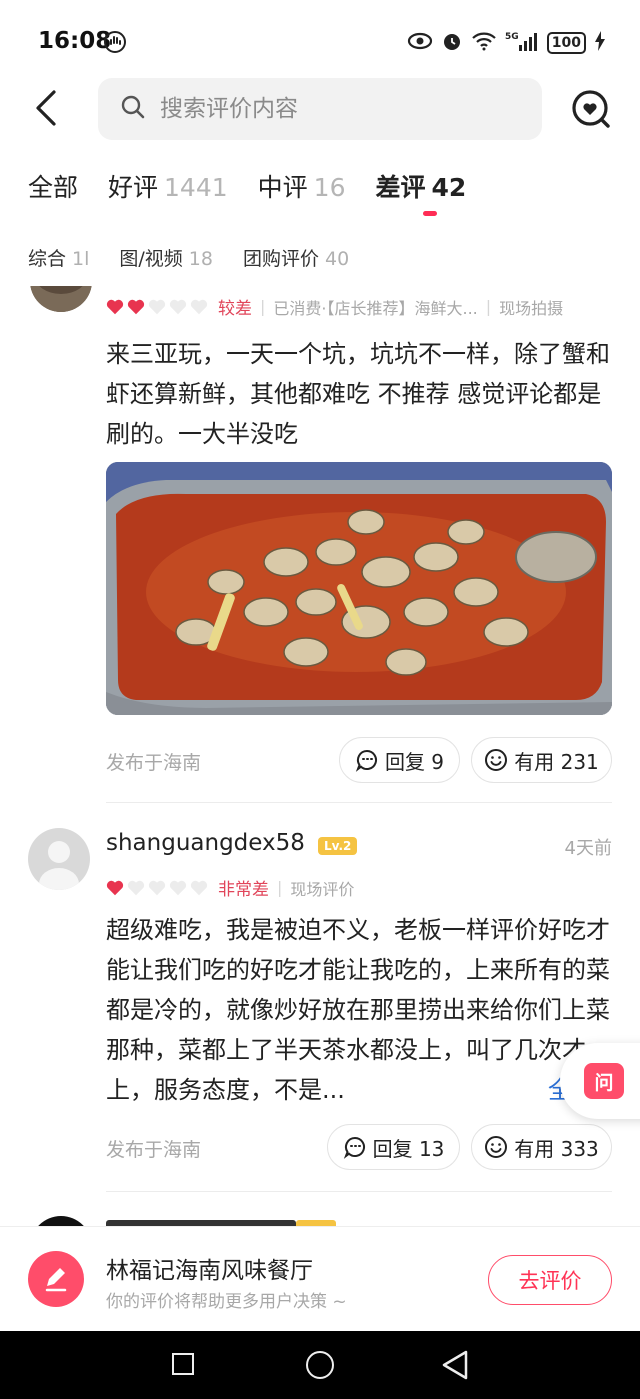 The height and width of the screenshot is (1399, 640). Describe the element at coordinates (322, 889) in the screenshot. I see `onsite-tag: 现场评价` at that location.